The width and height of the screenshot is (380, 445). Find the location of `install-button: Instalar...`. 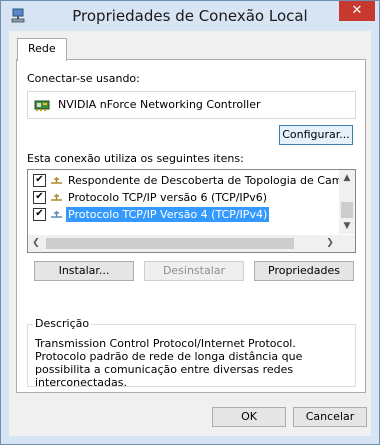

install-button: Instalar... is located at coordinates (84, 271).